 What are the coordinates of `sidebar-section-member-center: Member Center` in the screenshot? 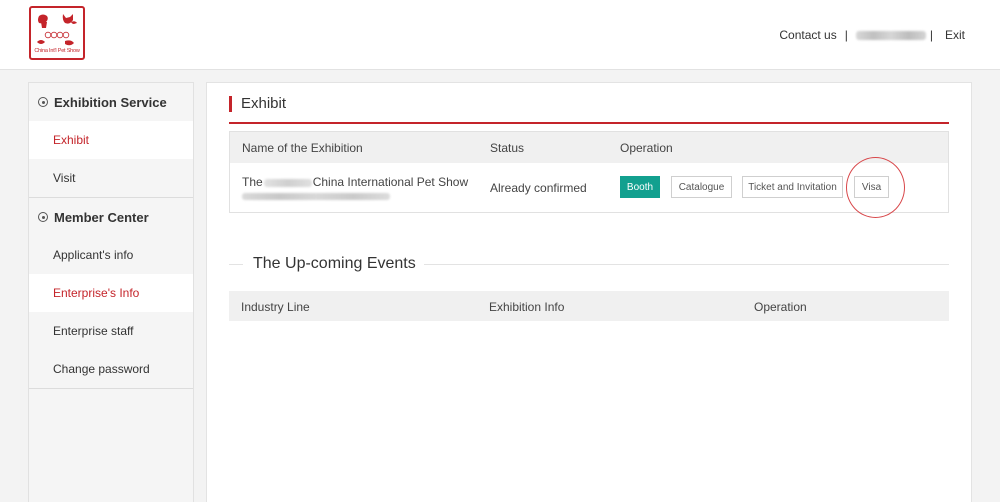 It's located at (111, 217).